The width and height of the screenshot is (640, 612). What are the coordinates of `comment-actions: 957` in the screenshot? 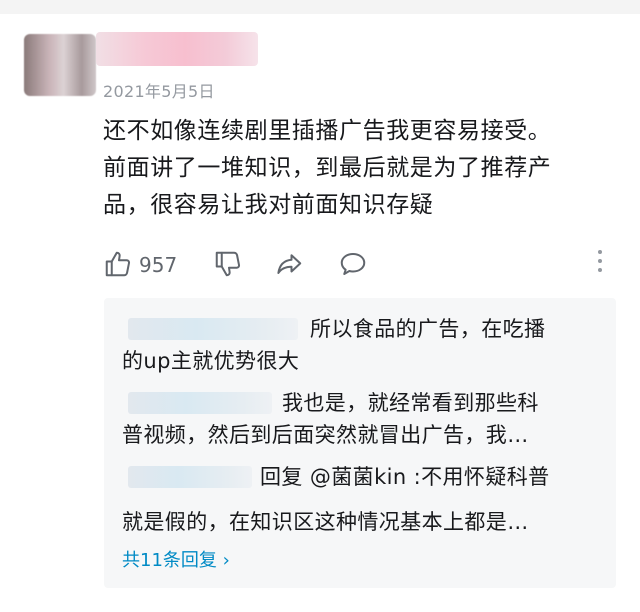 It's located at (363, 265).